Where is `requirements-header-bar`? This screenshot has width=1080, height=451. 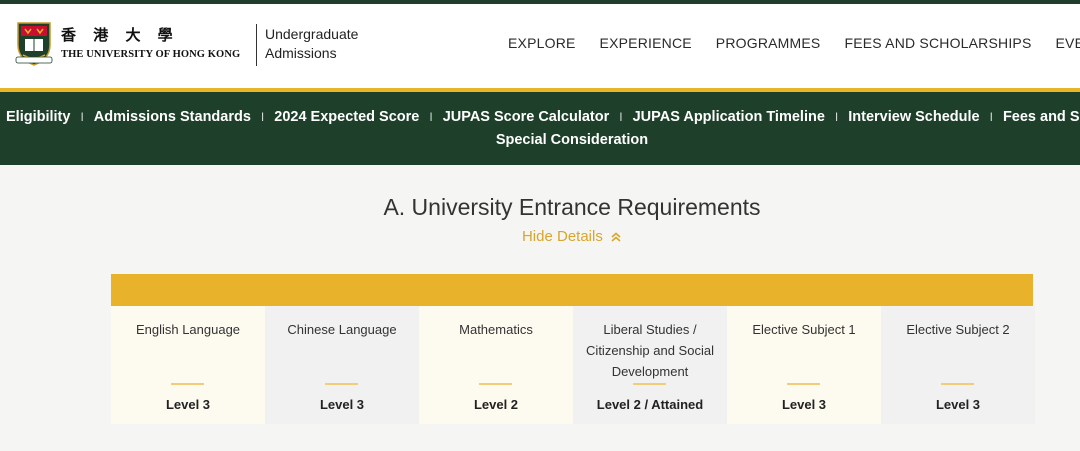 requirements-header-bar is located at coordinates (572, 290).